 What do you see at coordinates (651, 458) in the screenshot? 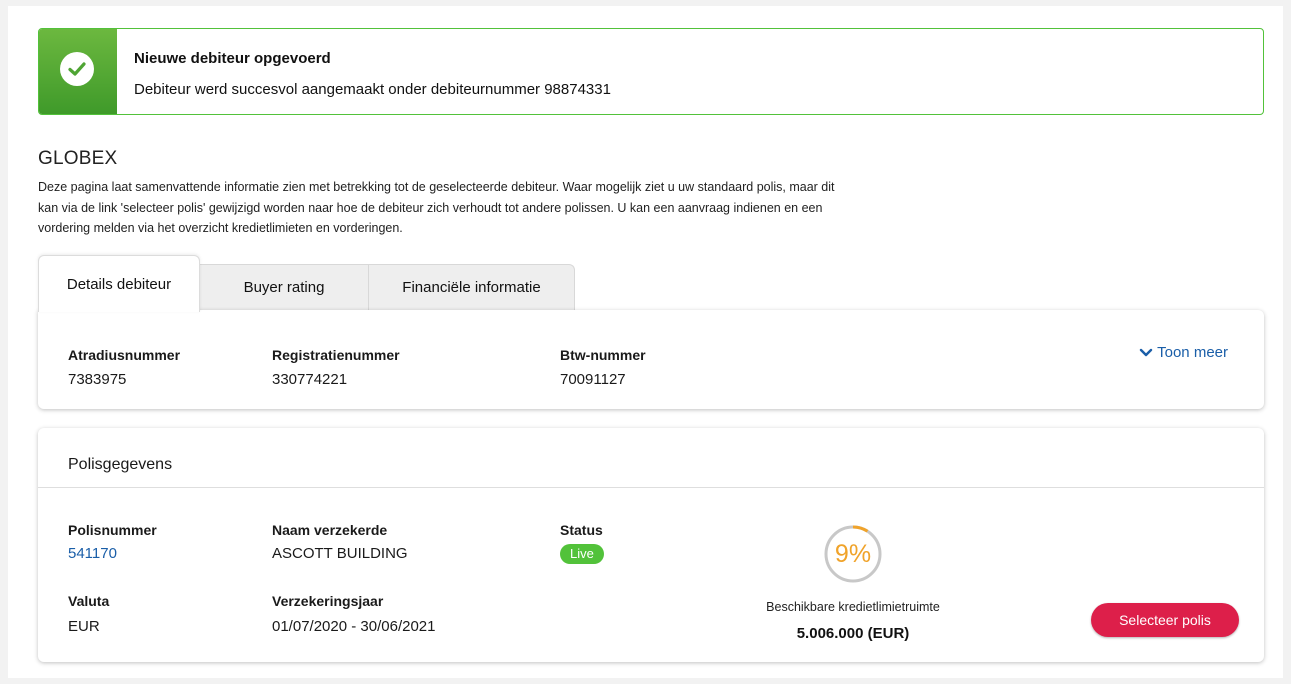
I see `policy-card-header: Polisgegevens` at bounding box center [651, 458].